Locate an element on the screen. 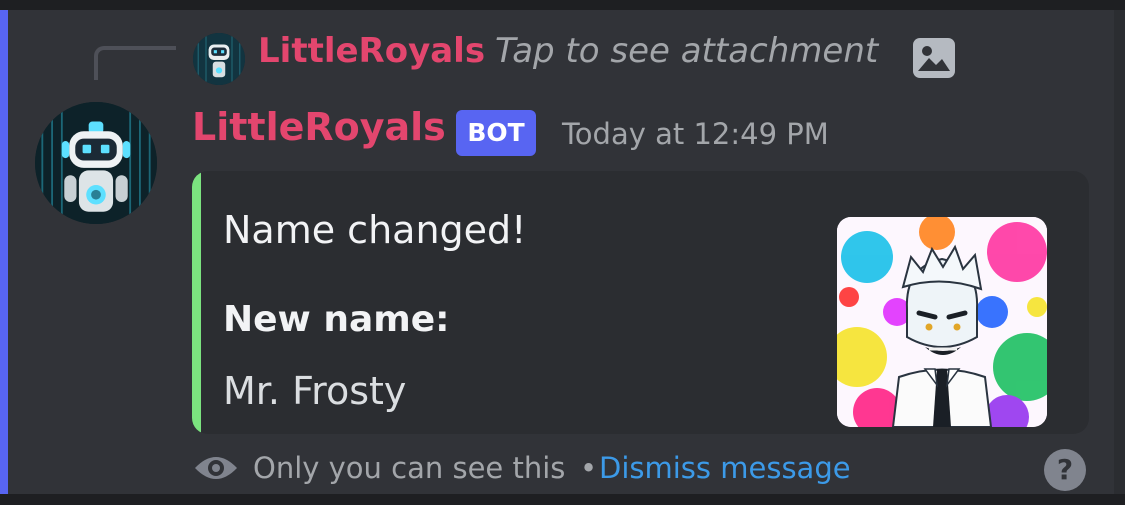 The width and height of the screenshot is (1125, 505). embed-thumbnail is located at coordinates (942, 322).